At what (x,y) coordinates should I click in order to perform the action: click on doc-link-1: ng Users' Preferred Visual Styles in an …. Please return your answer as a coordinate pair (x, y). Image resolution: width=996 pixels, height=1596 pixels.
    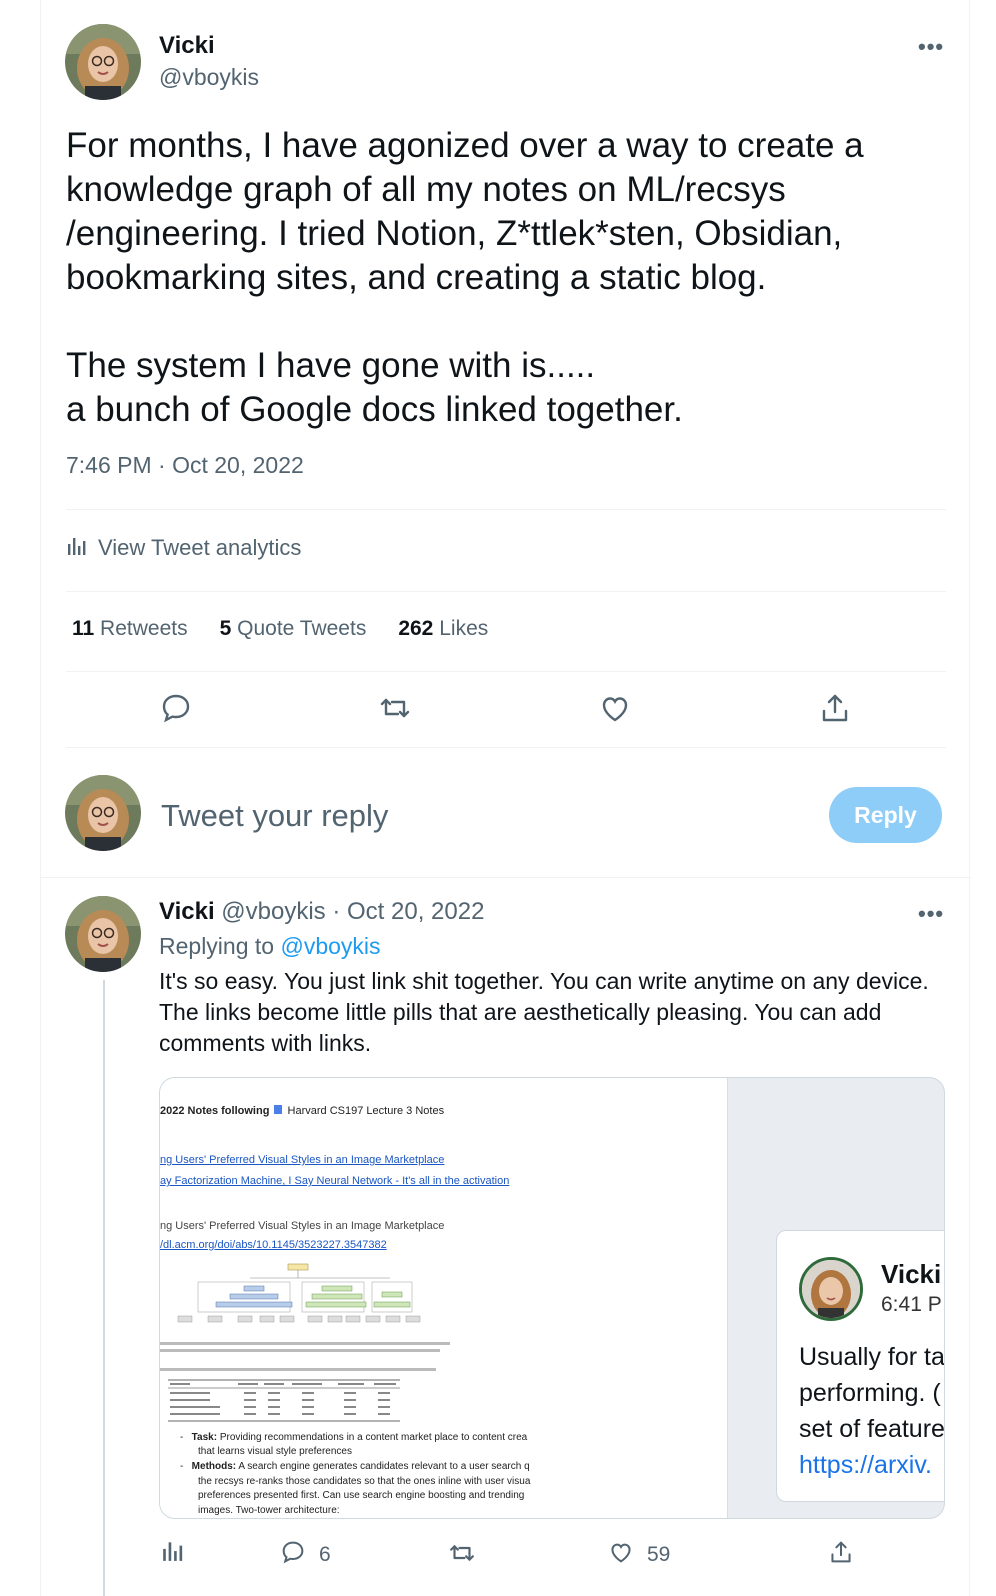
    Looking at the image, I should click on (302, 1160).